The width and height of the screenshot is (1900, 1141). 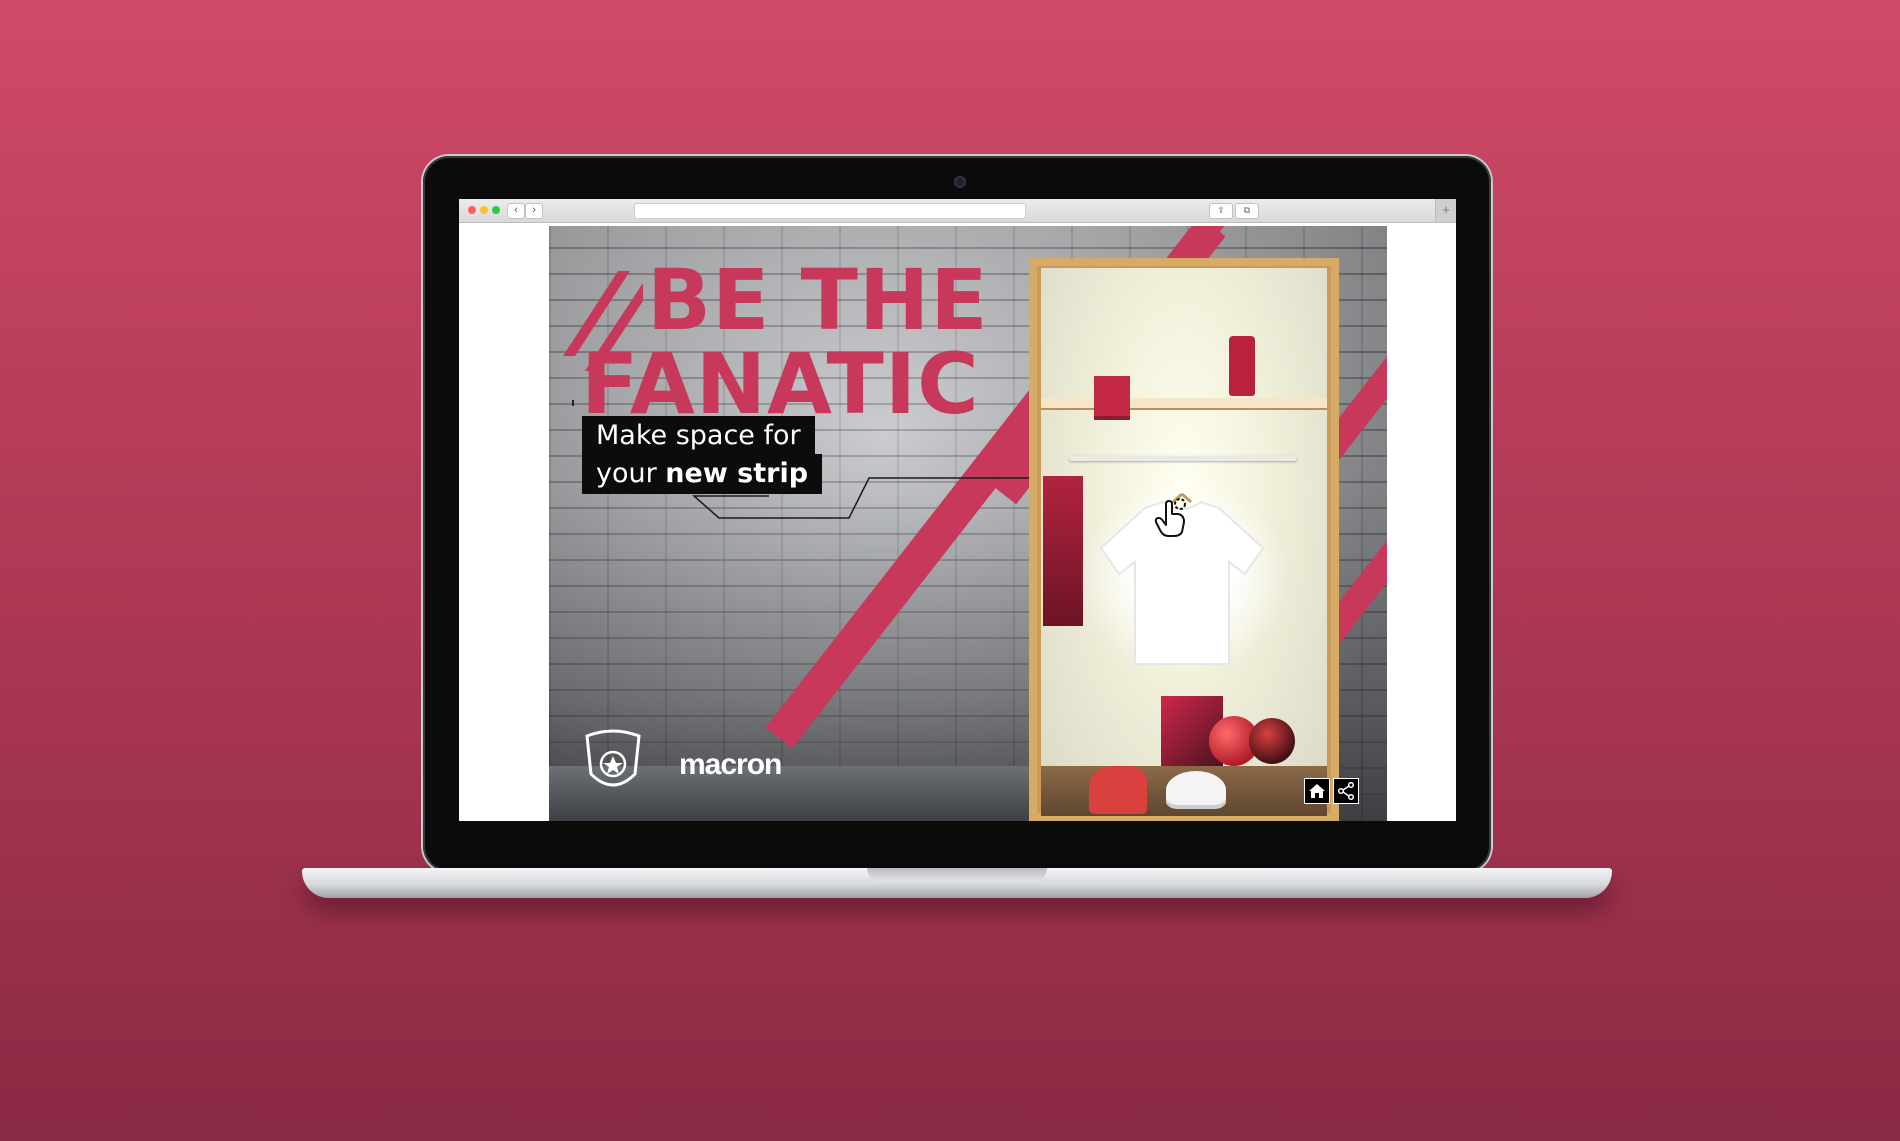 What do you see at coordinates (1221, 211) in the screenshot?
I see `share-toolbar-button: ⇪` at bounding box center [1221, 211].